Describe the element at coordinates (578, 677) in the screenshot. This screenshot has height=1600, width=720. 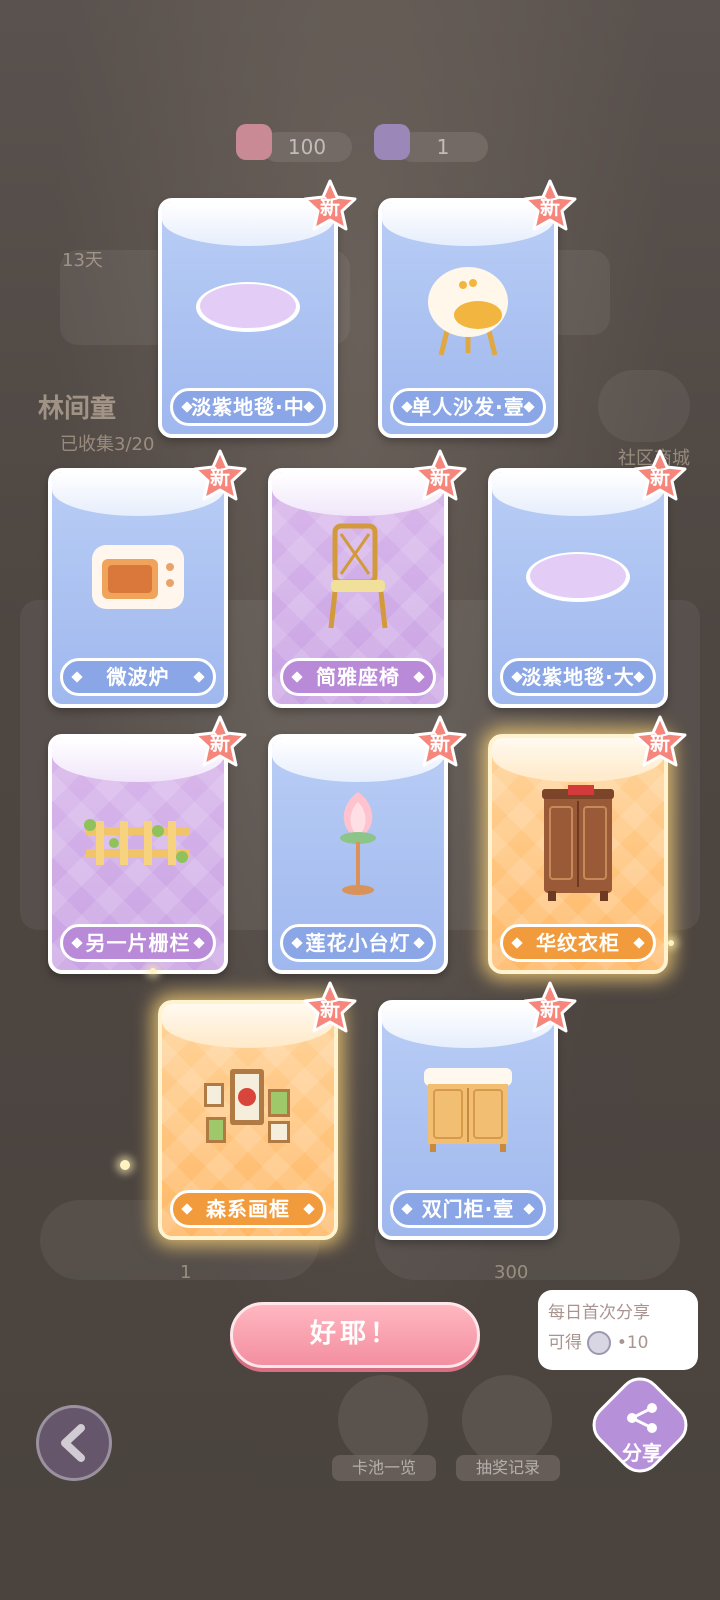
I see `card-label: 淡紫地毯·大` at that location.